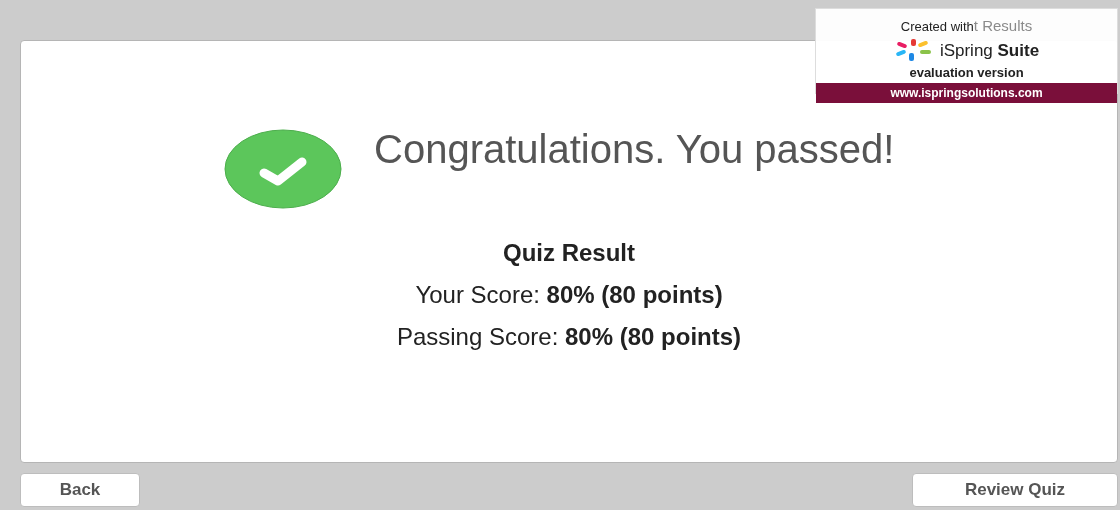 Image resolution: width=1120 pixels, height=510 pixels. What do you see at coordinates (569, 337) in the screenshot?
I see `score-line: Passing Score: 80% (80 points)` at bounding box center [569, 337].